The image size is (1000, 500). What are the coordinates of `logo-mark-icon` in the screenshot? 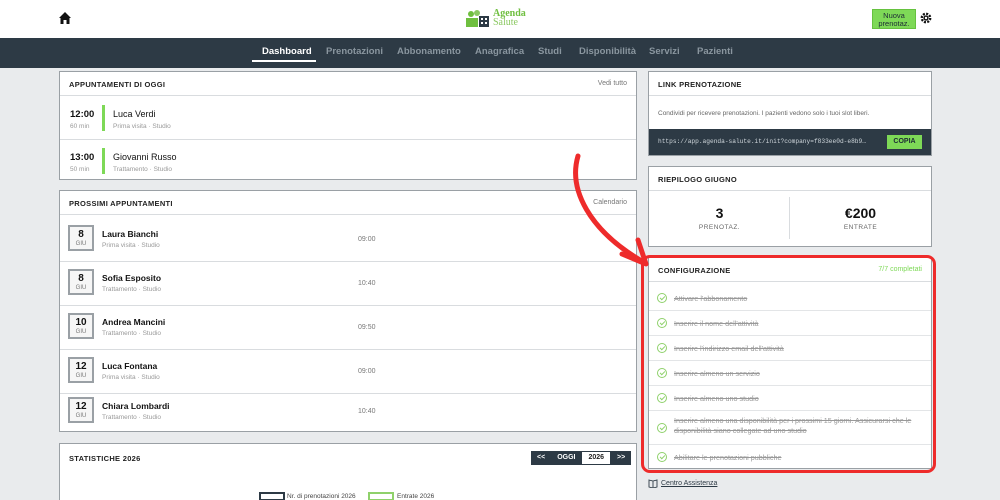 It's located at (477, 18).